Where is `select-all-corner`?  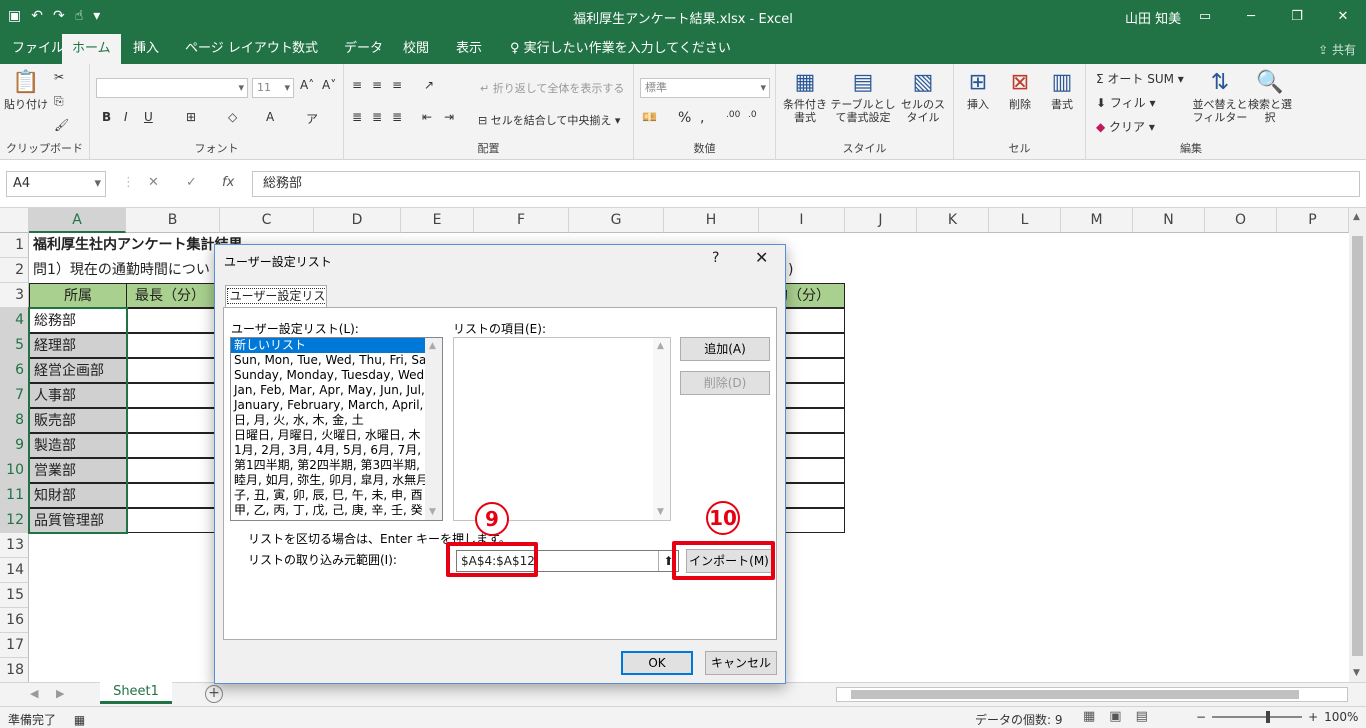 select-all-corner is located at coordinates (14, 220).